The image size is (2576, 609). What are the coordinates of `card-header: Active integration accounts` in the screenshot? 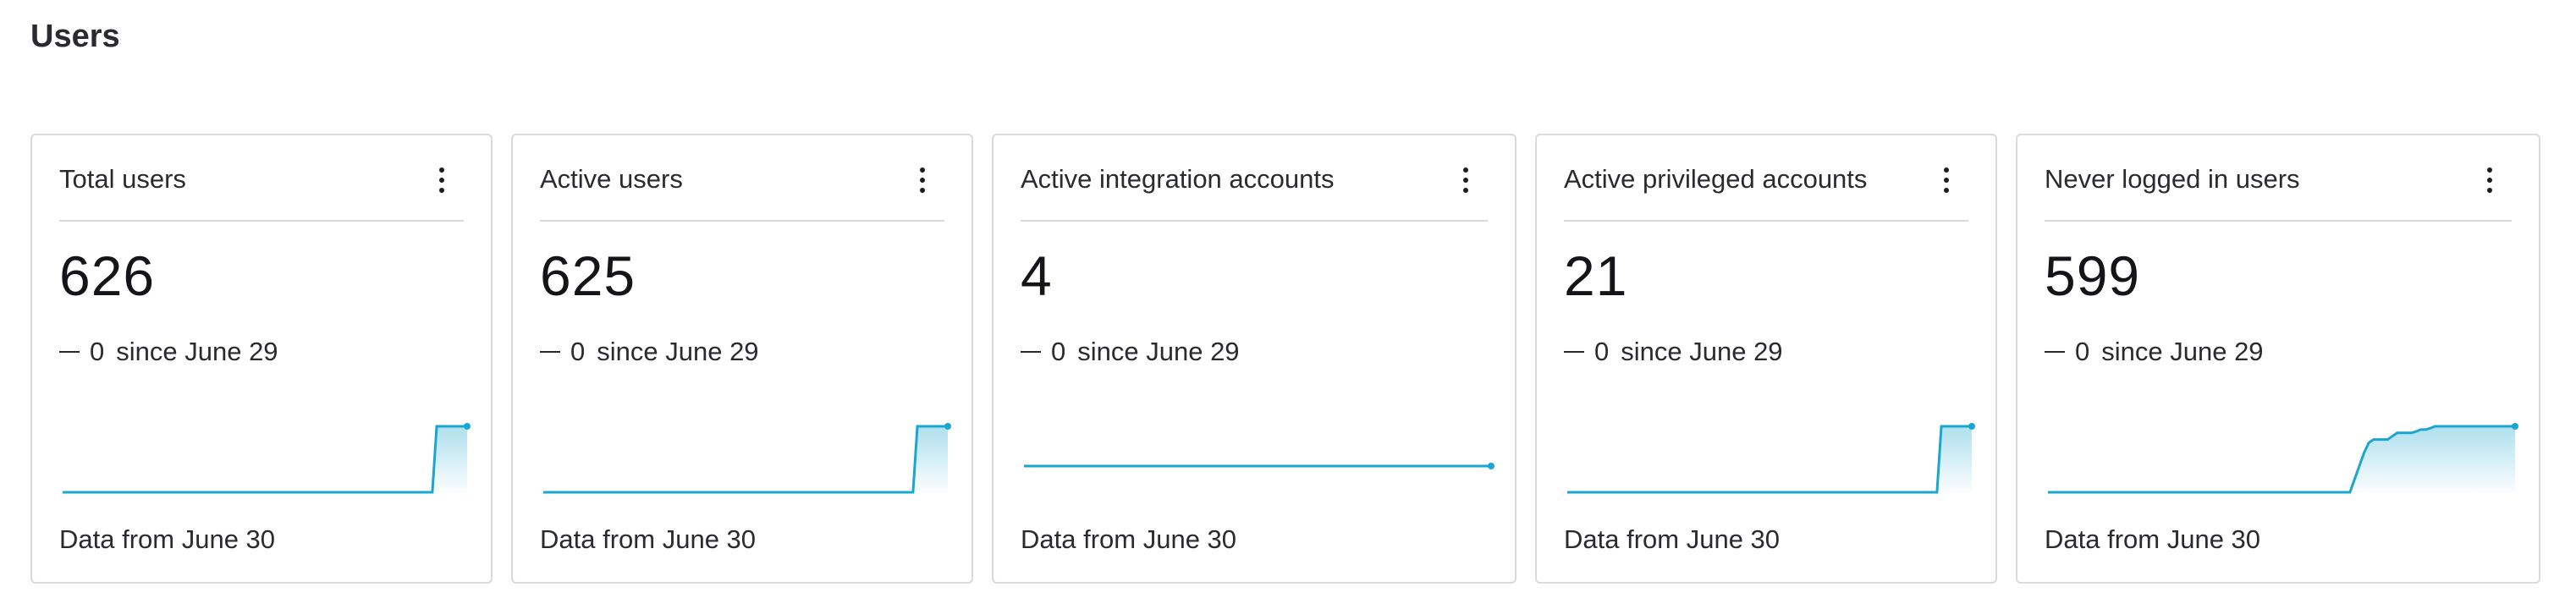 It's located at (1254, 178).